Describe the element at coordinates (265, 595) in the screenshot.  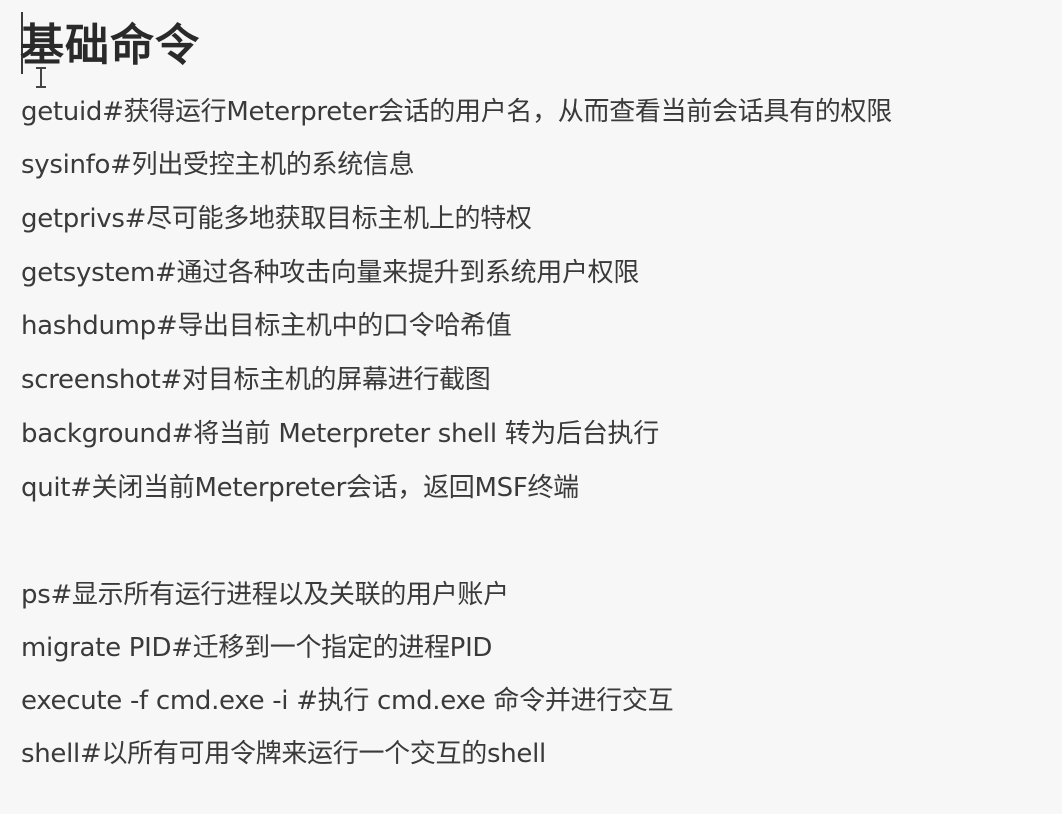
I see `command-line-ps: ps#显示所有运行进程以及关联的用户账户` at that location.